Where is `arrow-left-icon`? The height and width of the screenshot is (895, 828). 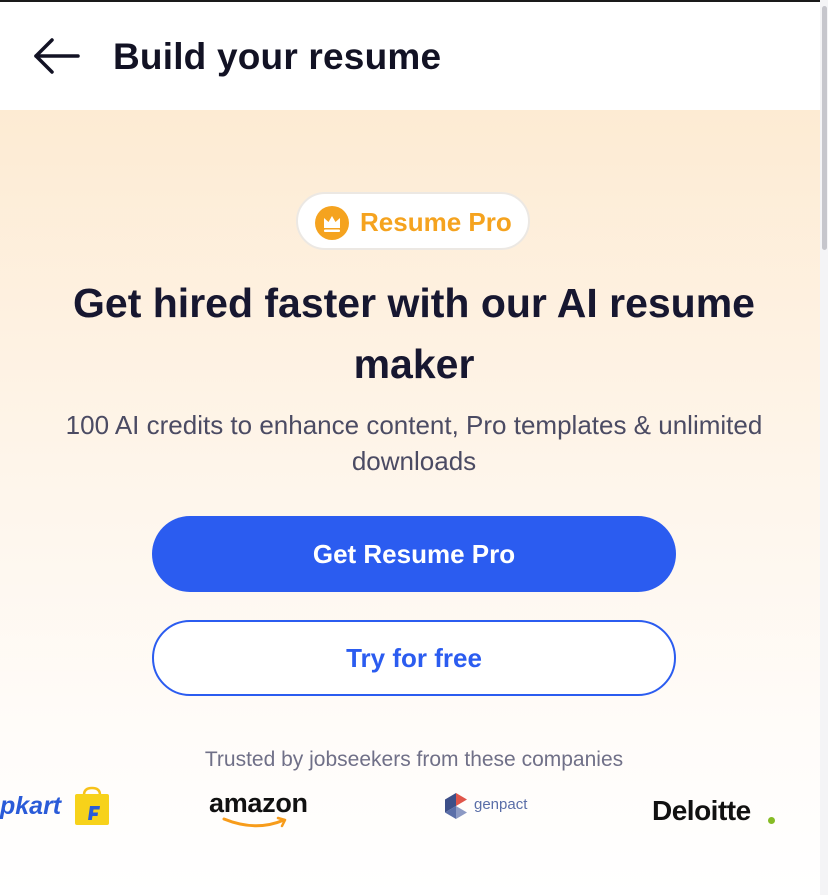
arrow-left-icon is located at coordinates (57, 56).